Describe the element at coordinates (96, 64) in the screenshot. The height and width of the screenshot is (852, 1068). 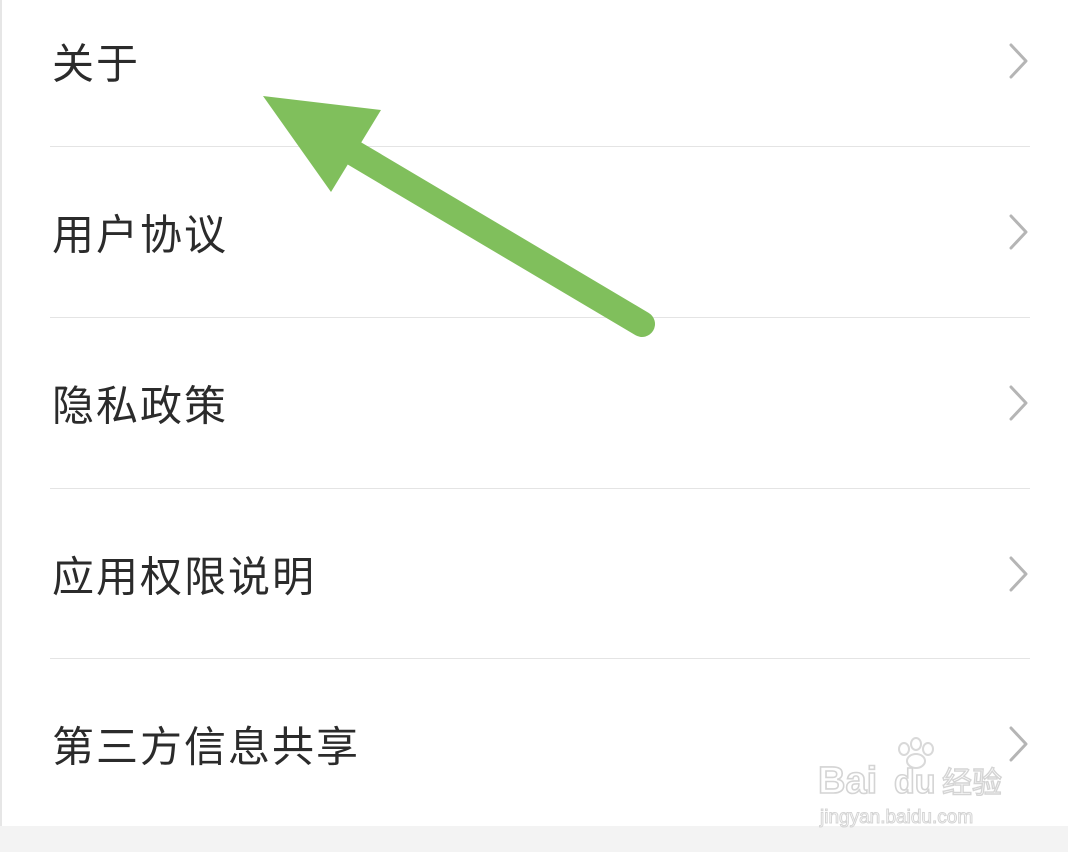
I see `menu-item-about-label: 关于` at that location.